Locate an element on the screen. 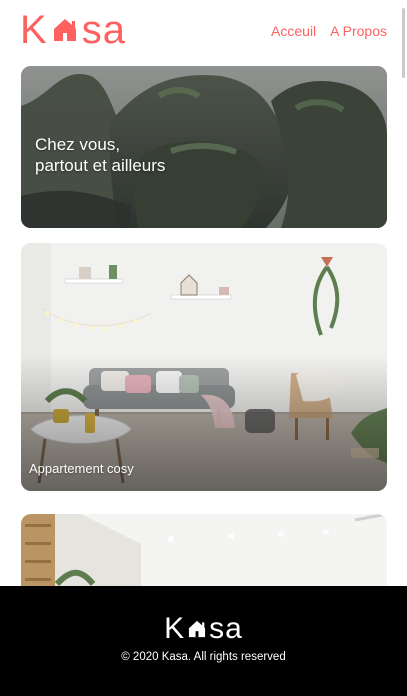  copyright-text: © 2020 Kasa. All rights reserved is located at coordinates (203, 657).